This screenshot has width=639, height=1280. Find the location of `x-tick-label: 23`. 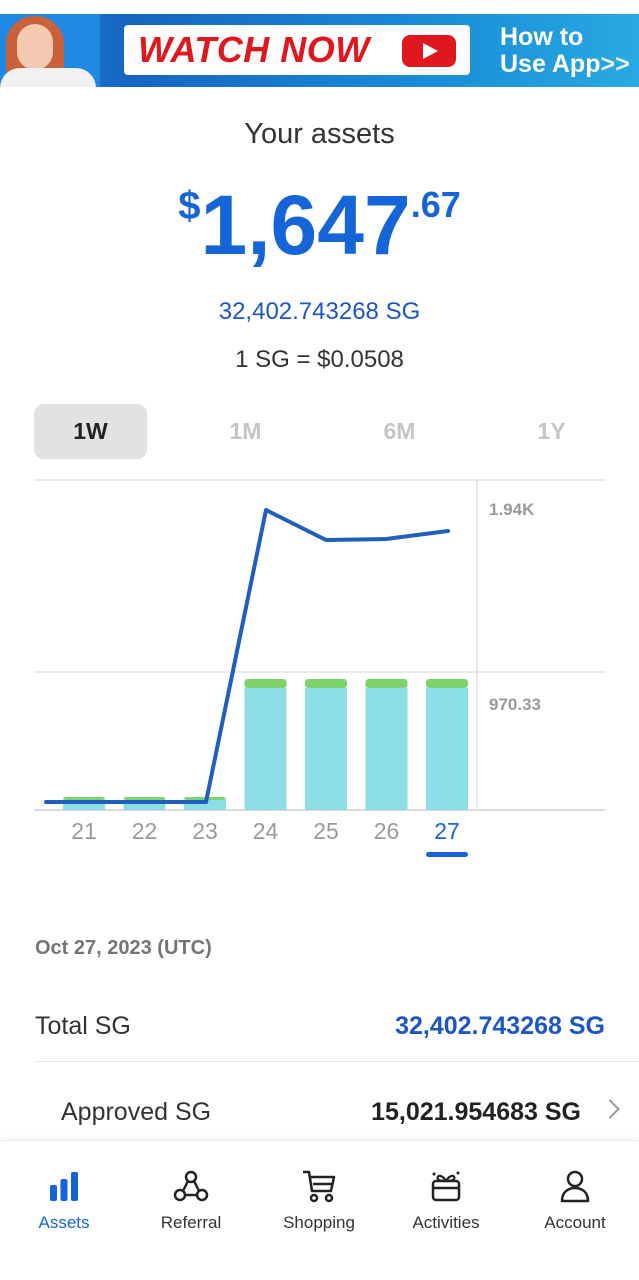

x-tick-label: 23 is located at coordinates (205, 831).